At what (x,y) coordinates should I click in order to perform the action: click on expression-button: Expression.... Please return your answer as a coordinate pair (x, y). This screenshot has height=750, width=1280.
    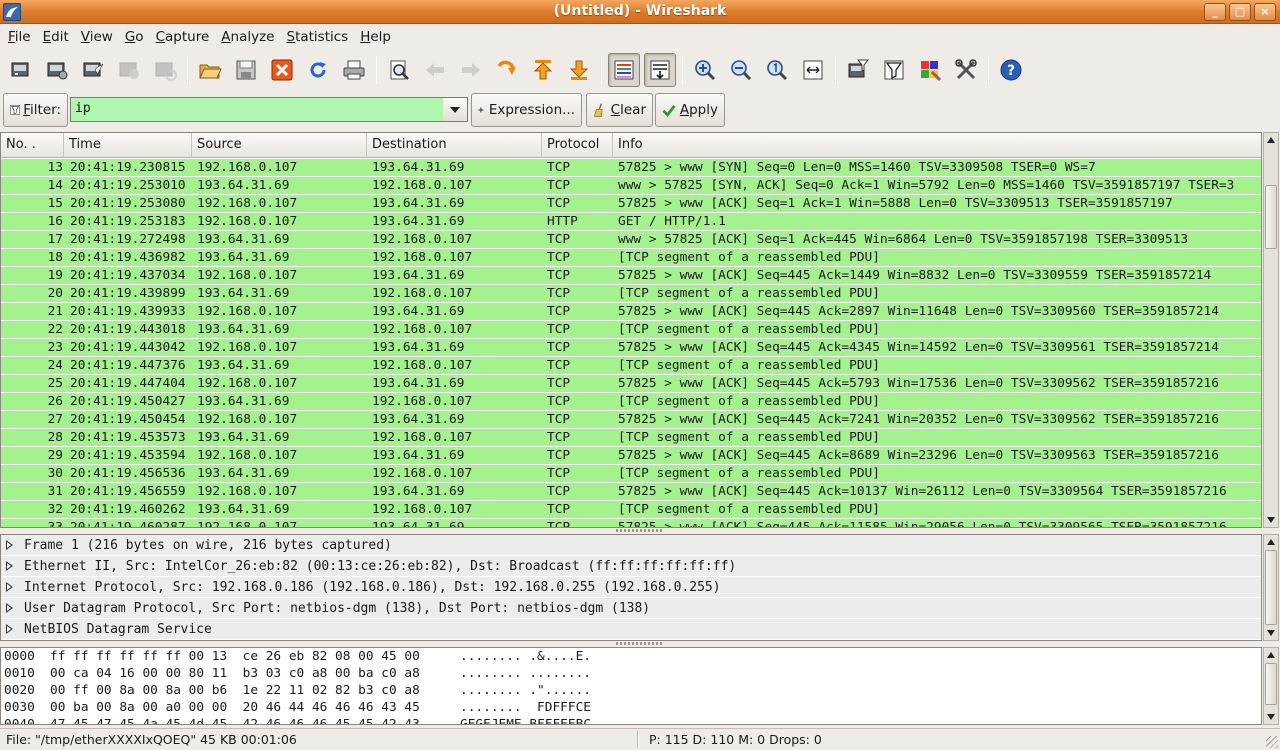
    Looking at the image, I should click on (526, 110).